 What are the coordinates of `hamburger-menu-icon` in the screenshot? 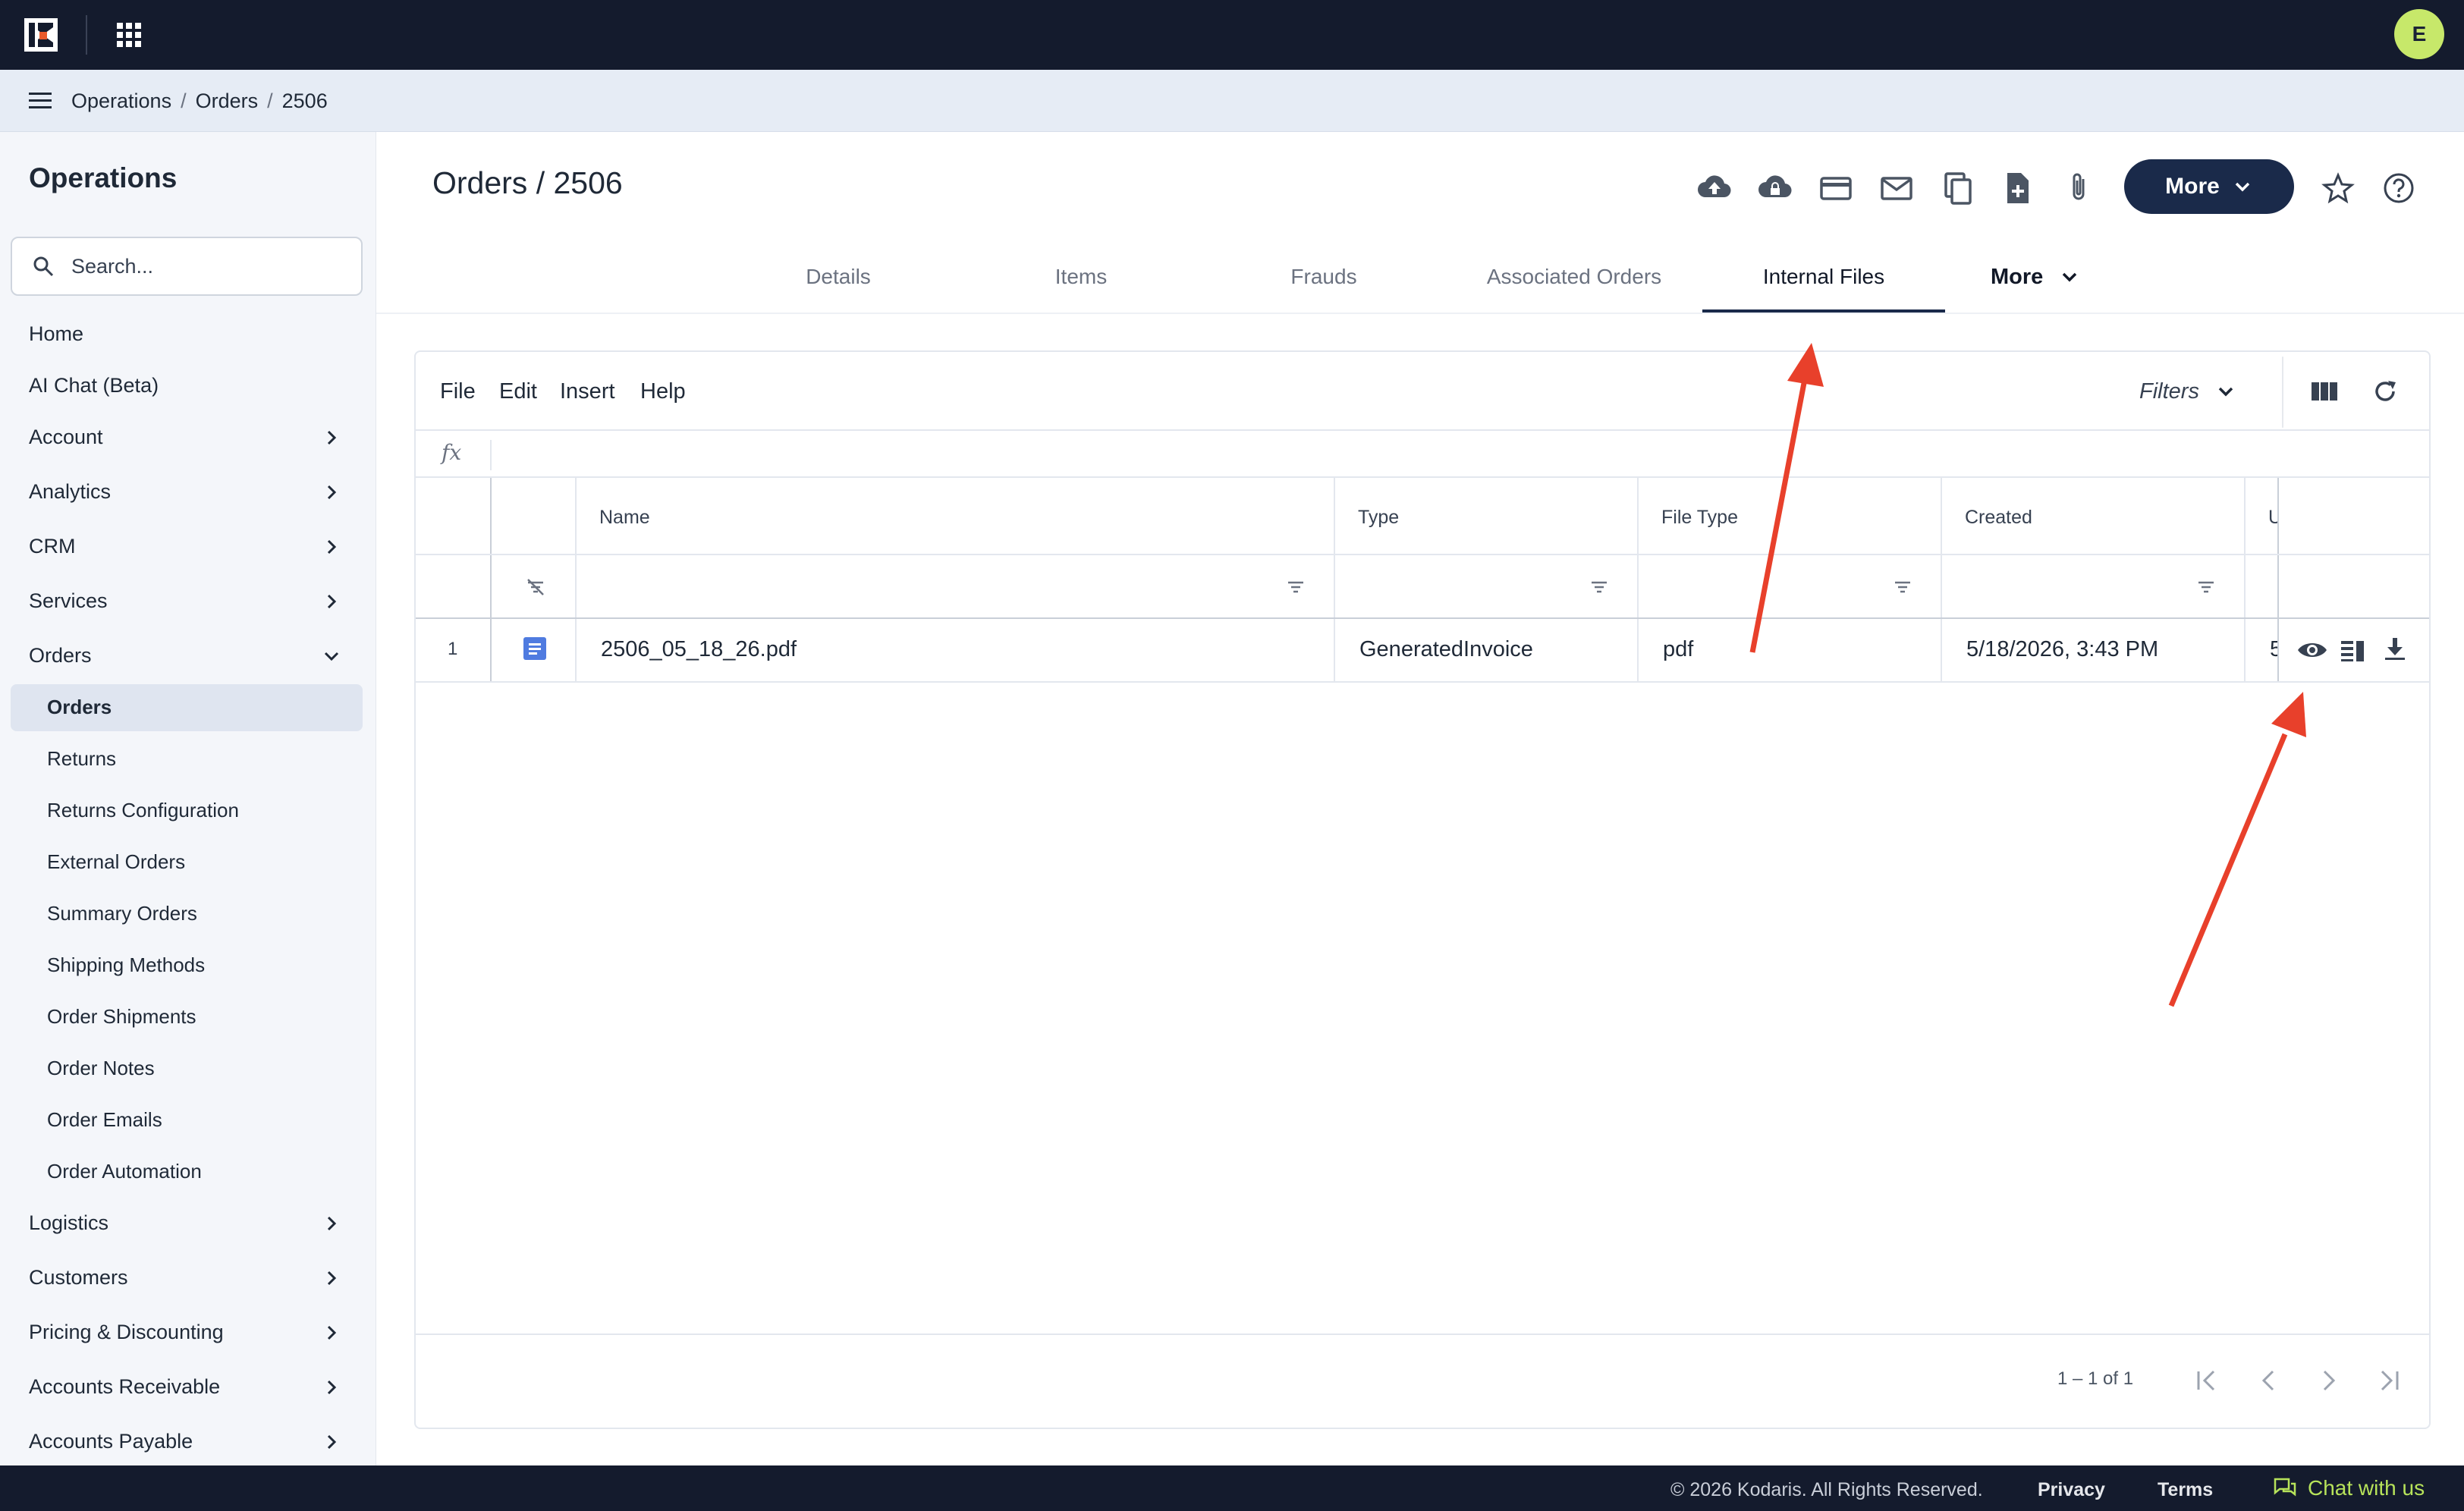 It's located at (40, 101).